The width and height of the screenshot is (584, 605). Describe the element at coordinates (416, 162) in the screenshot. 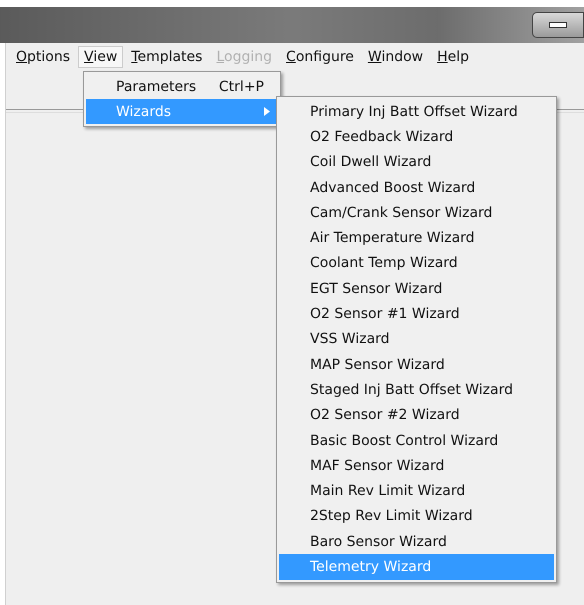

I see `menu-item: Coil Dwell Wizard` at that location.